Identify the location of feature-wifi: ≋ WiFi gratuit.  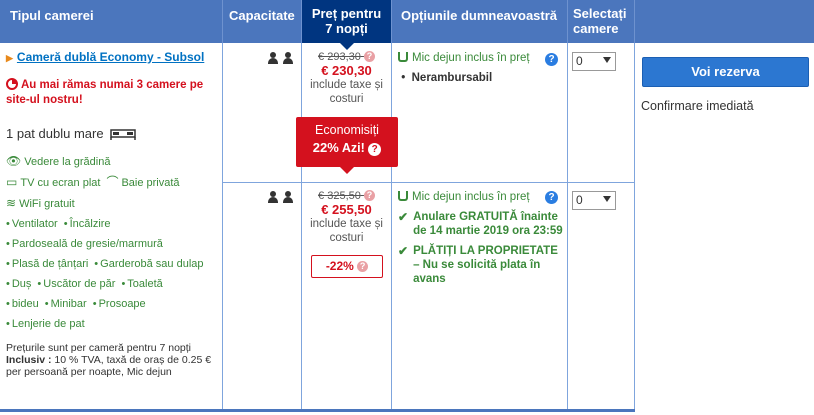
(40, 203).